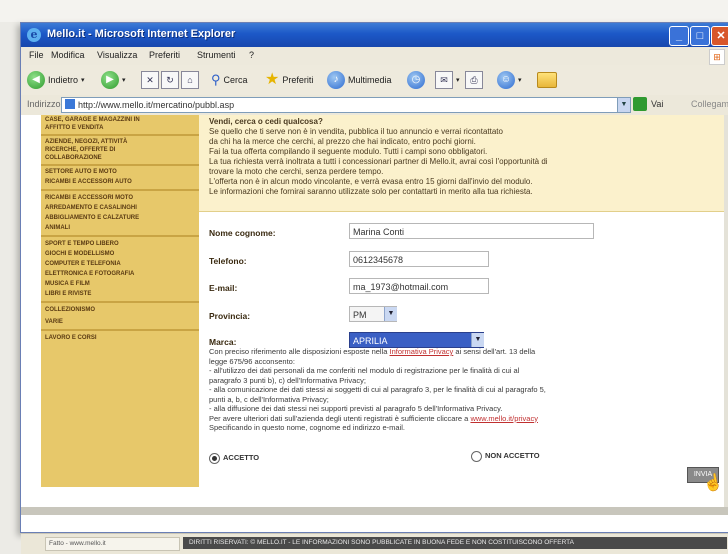  What do you see at coordinates (422, 351) in the screenshot?
I see `privacy-policy-link: Informativa Privacy` at bounding box center [422, 351].